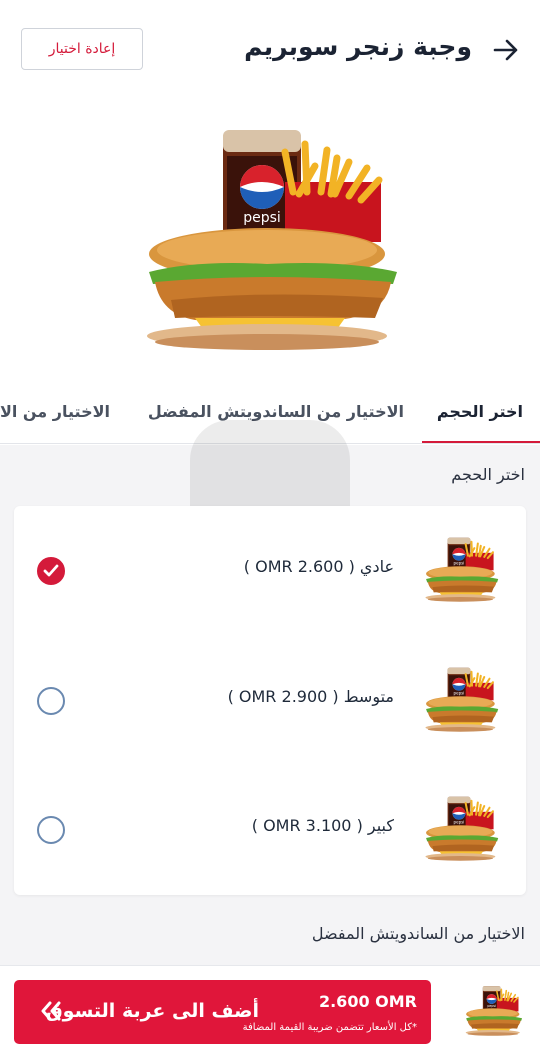 The image size is (540, 1057). I want to click on double-chevron-left-icon, so click(51, 1011).